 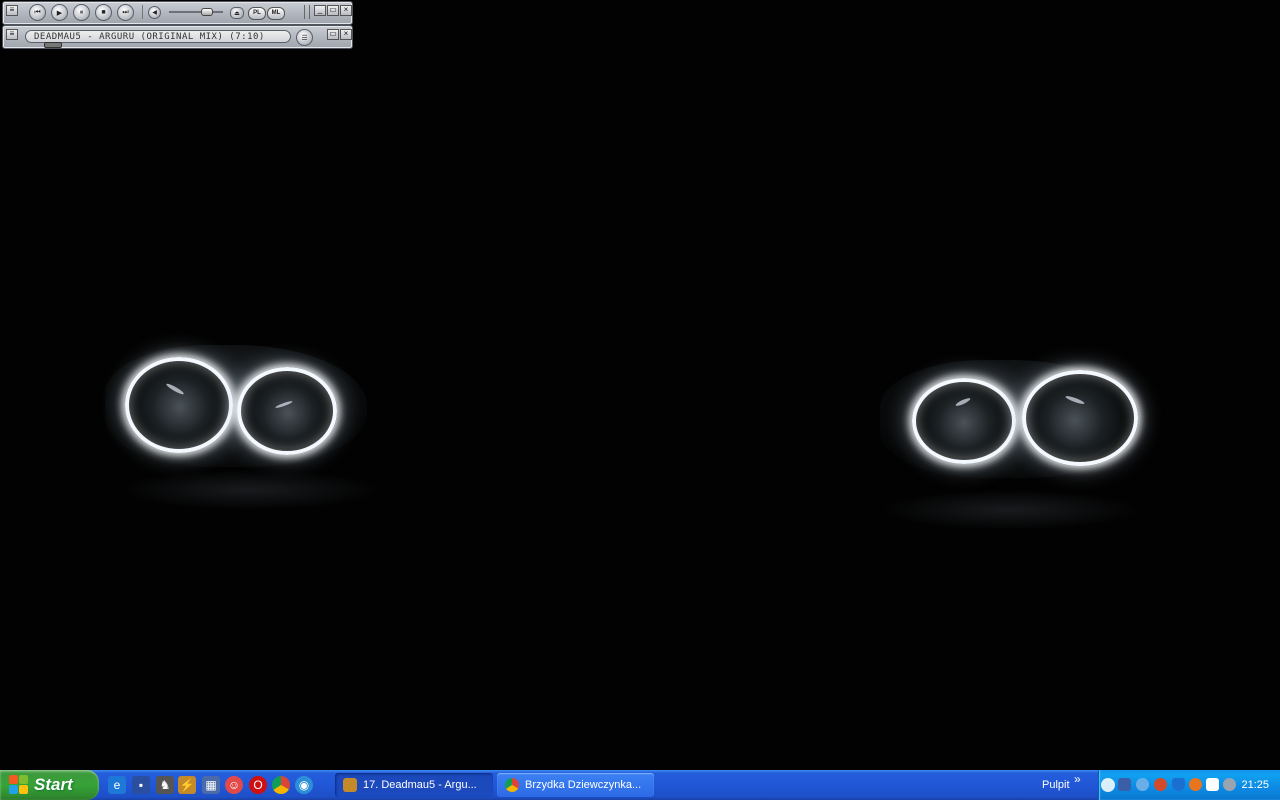 I want to click on title-close-button: ×, so click(x=346, y=34).